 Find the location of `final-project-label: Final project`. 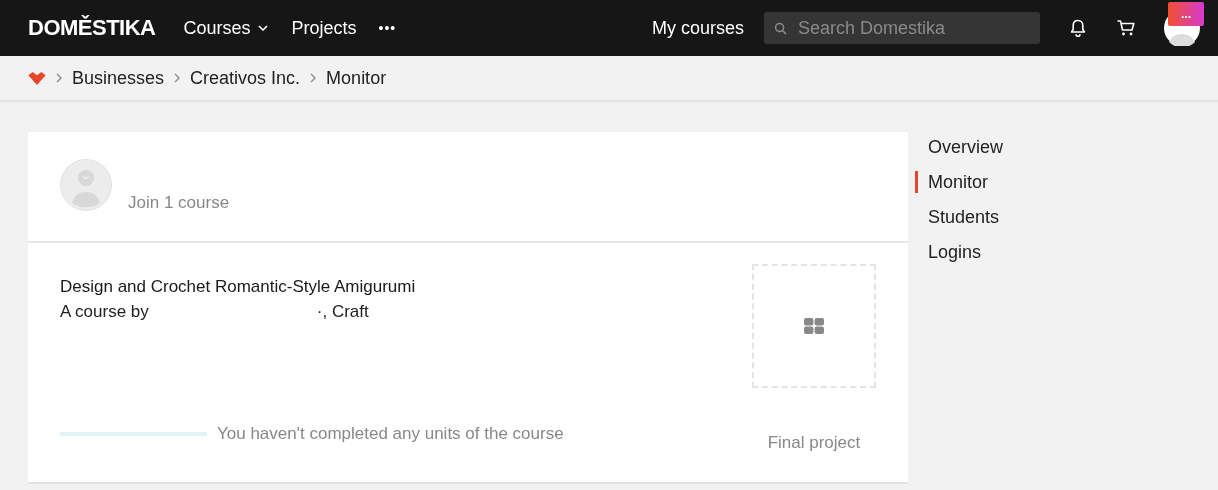

final-project-label: Final project is located at coordinates (814, 443).